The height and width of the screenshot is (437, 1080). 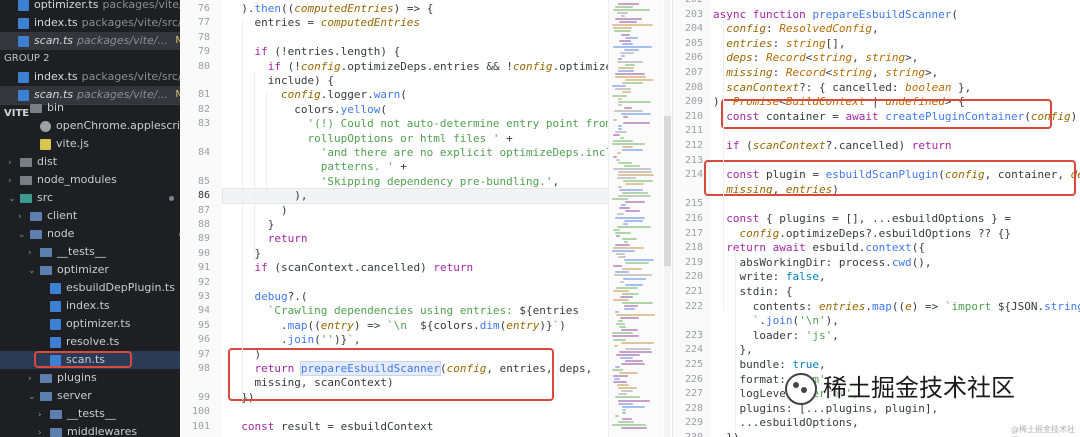 What do you see at coordinates (324, 23) in the screenshot?
I see `code-line: entries = computedEntries` at bounding box center [324, 23].